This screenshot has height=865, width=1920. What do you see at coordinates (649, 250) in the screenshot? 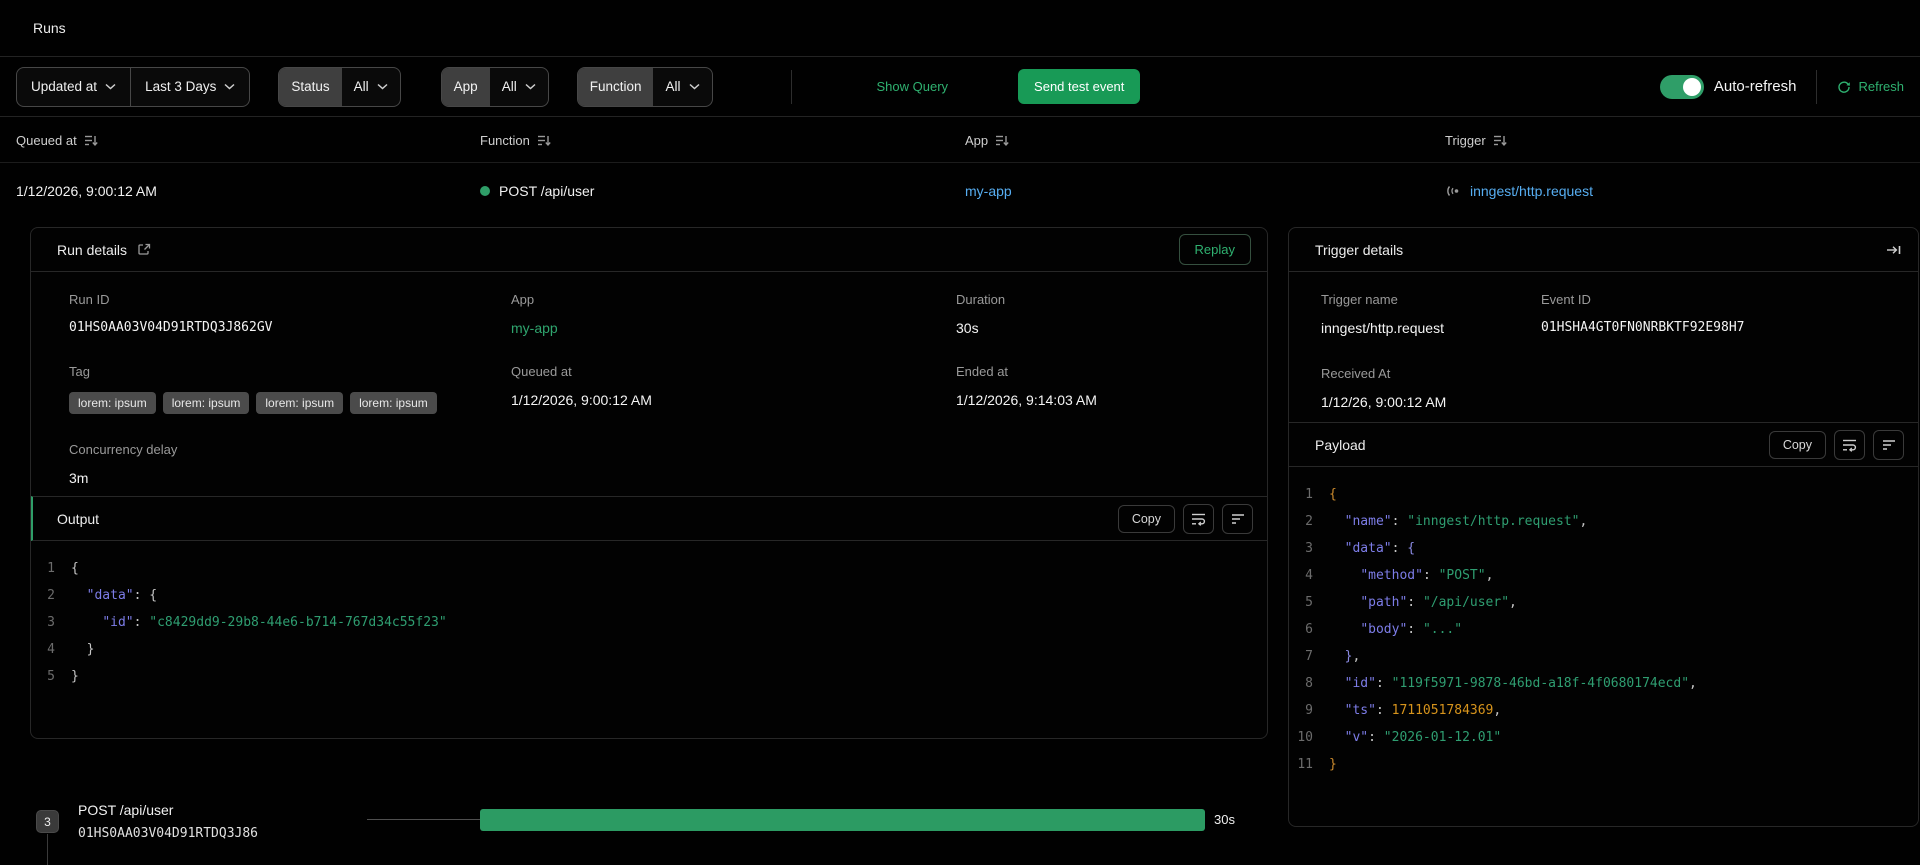
I see `run-details-header: Run details Replay` at bounding box center [649, 250].